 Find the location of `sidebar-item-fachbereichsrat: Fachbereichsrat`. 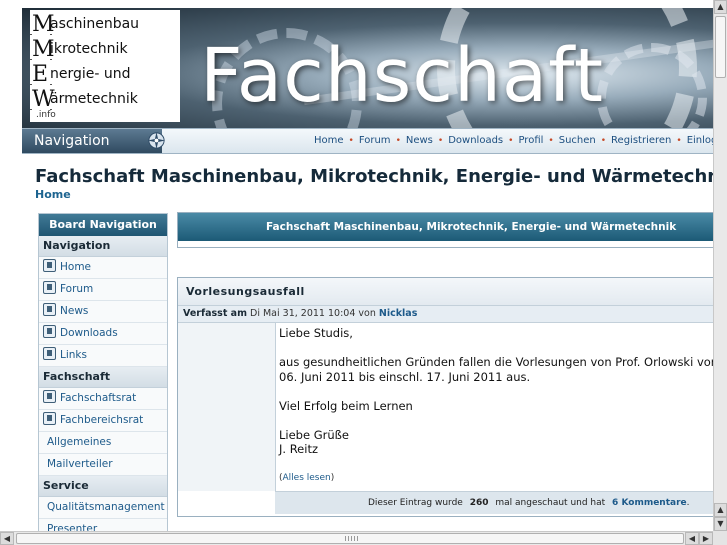

sidebar-item-fachbereichsrat: Fachbereichsrat is located at coordinates (103, 421).